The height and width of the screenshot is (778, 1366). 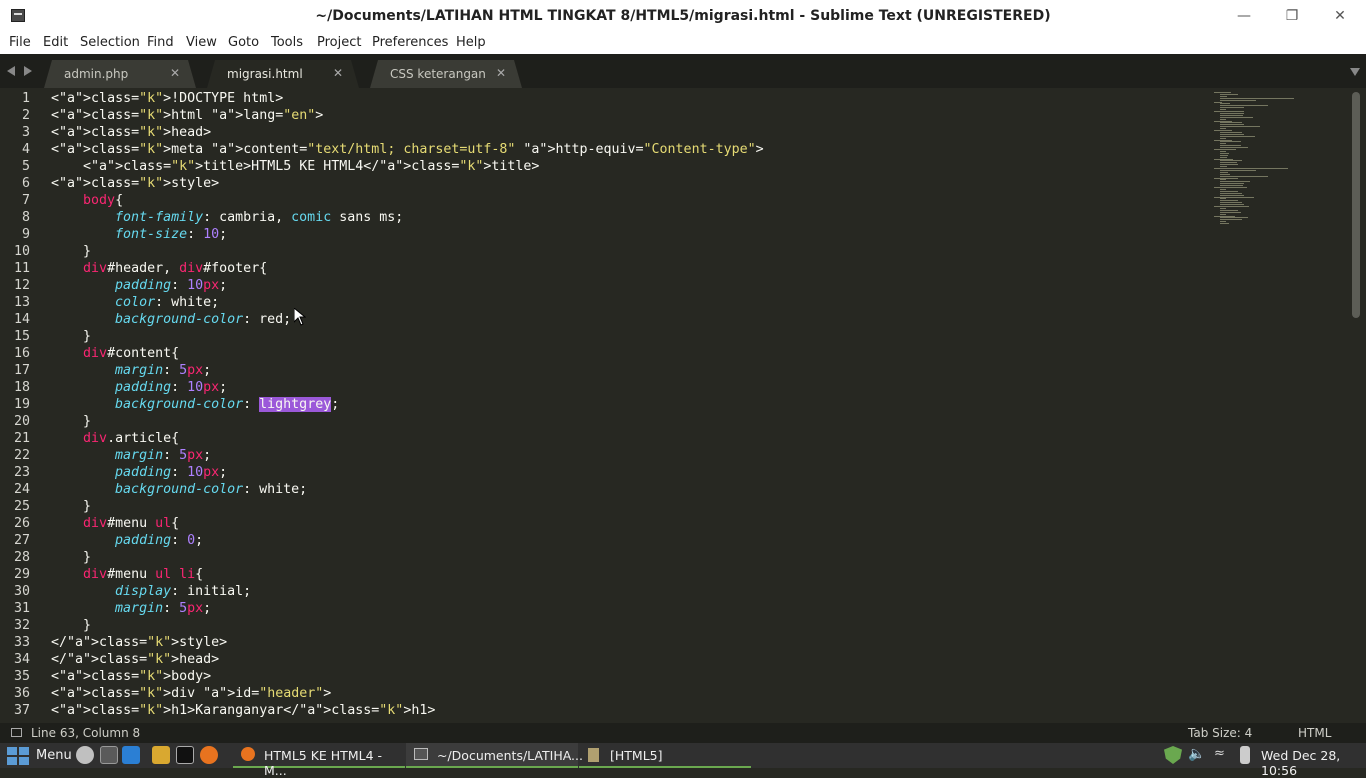 What do you see at coordinates (21, 659) in the screenshot?
I see `line-number: 34` at bounding box center [21, 659].